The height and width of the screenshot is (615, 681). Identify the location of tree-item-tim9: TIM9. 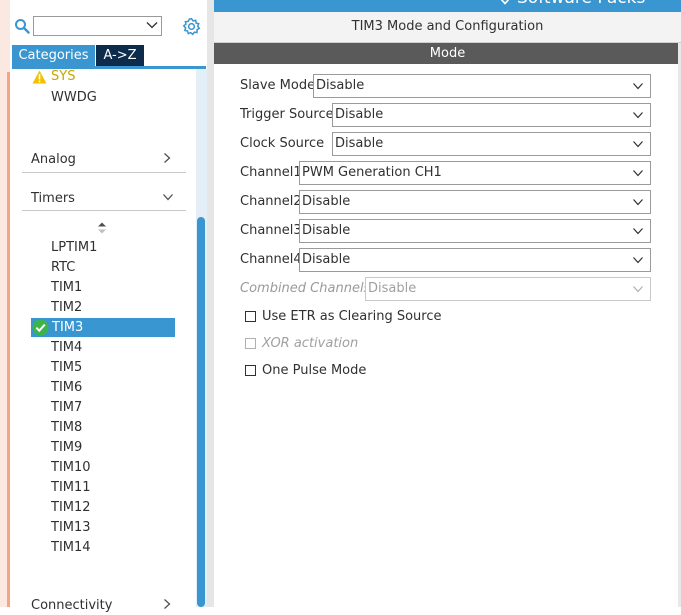
(66, 448).